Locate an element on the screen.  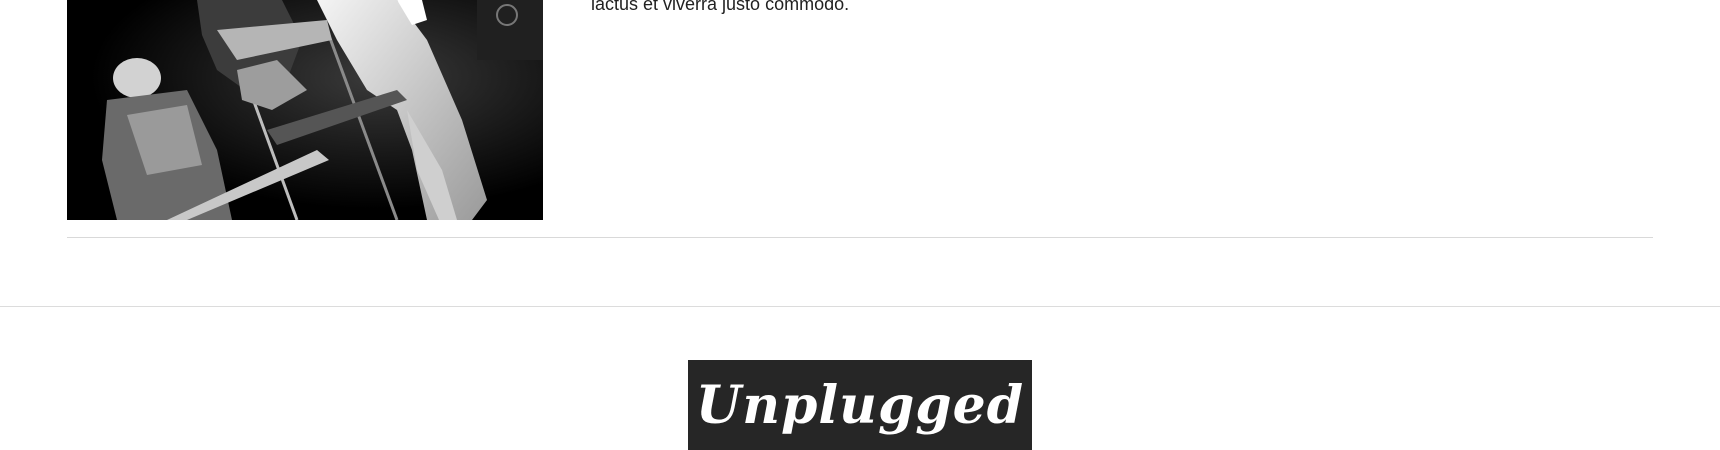
footer-logo-link: Unplugged is located at coordinates (860, 405).